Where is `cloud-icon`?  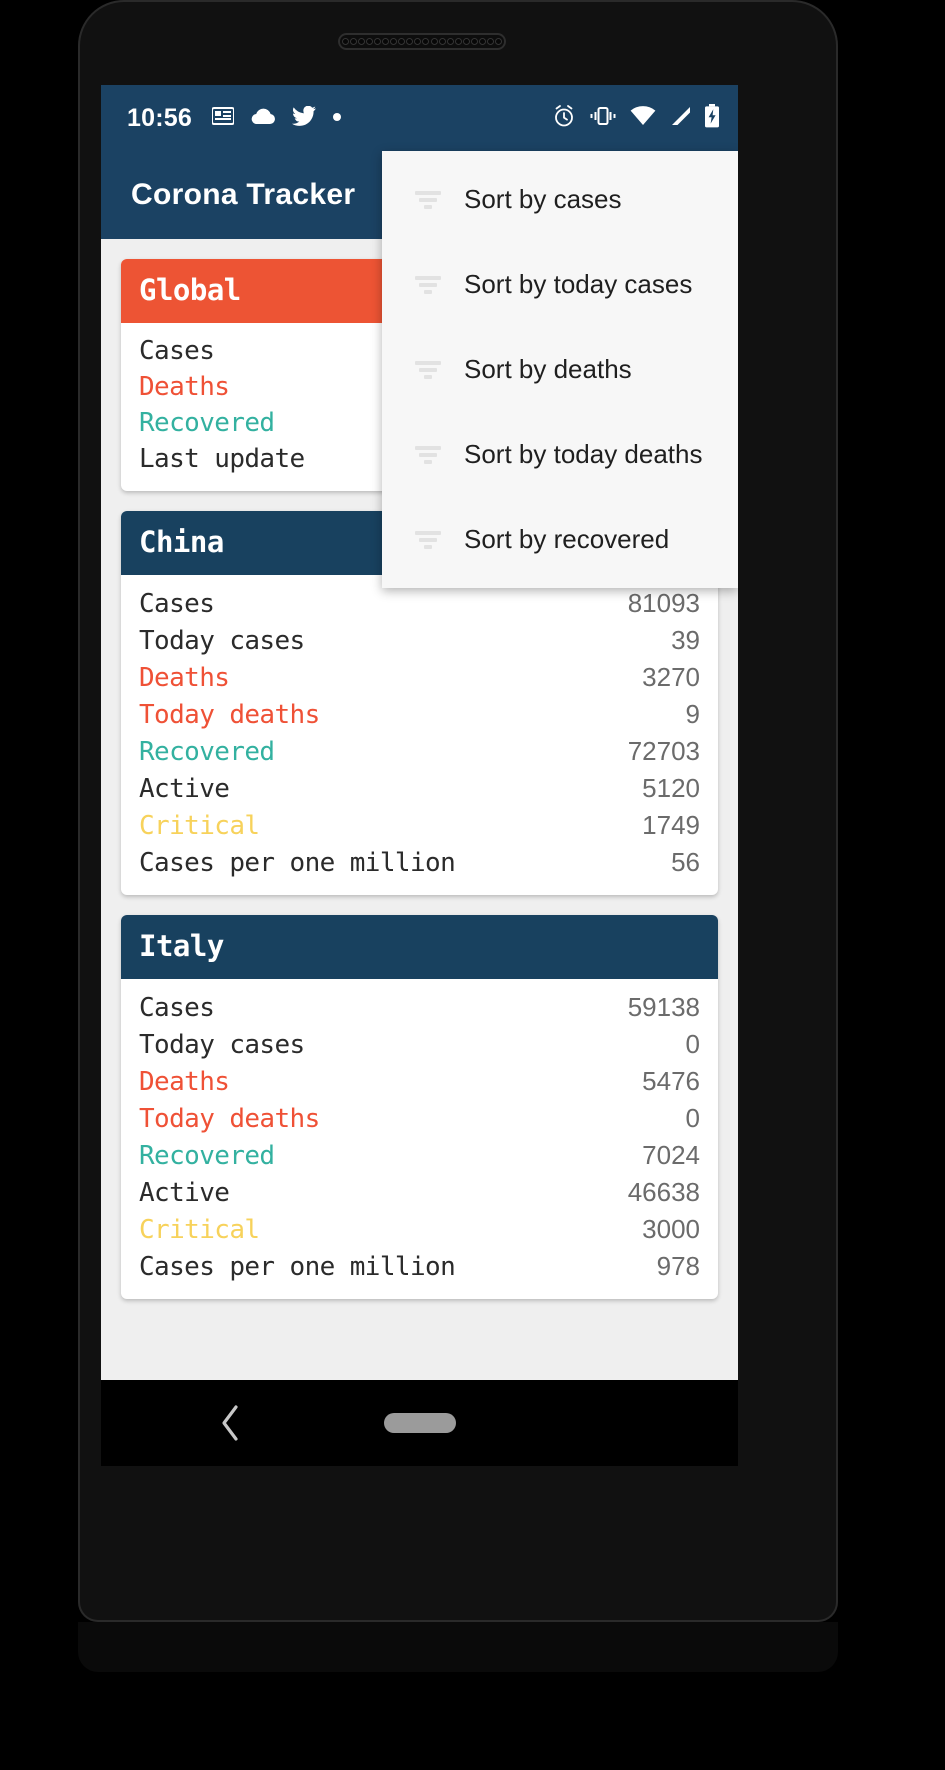 cloud-icon is located at coordinates (263, 118).